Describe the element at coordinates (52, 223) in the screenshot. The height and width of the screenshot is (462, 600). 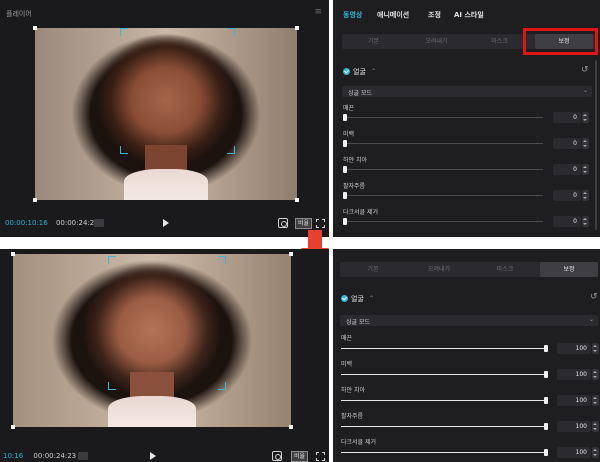
I see `time-display: 00:00:10:16 00:00:24:23` at that location.